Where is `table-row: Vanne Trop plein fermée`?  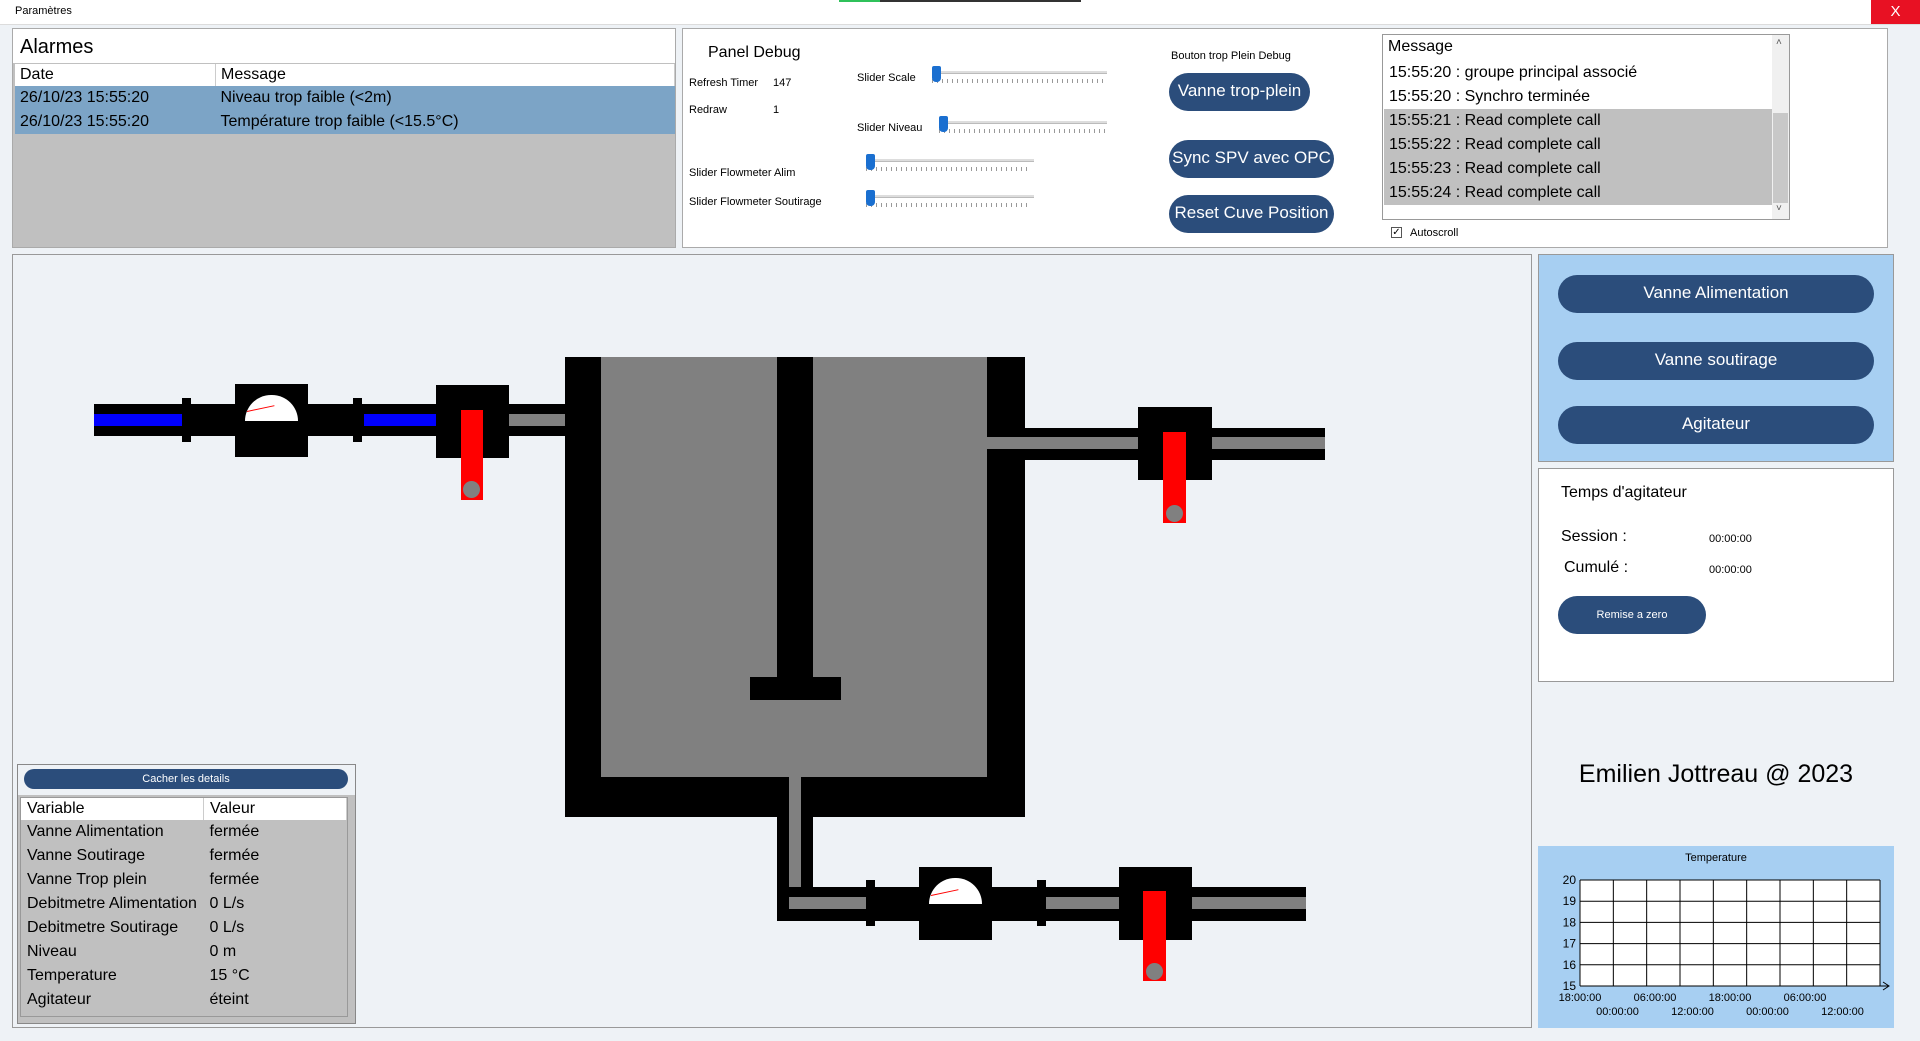
table-row: Vanne Trop plein fermée is located at coordinates (184, 880).